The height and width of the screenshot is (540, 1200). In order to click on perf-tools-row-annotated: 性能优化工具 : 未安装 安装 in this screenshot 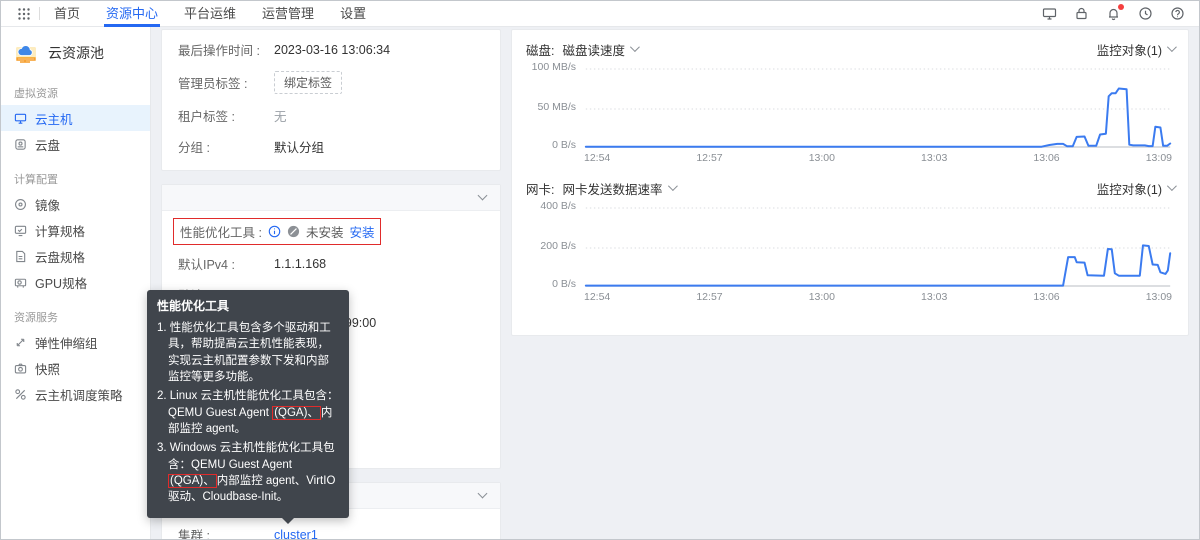, I will do `click(277, 231)`.